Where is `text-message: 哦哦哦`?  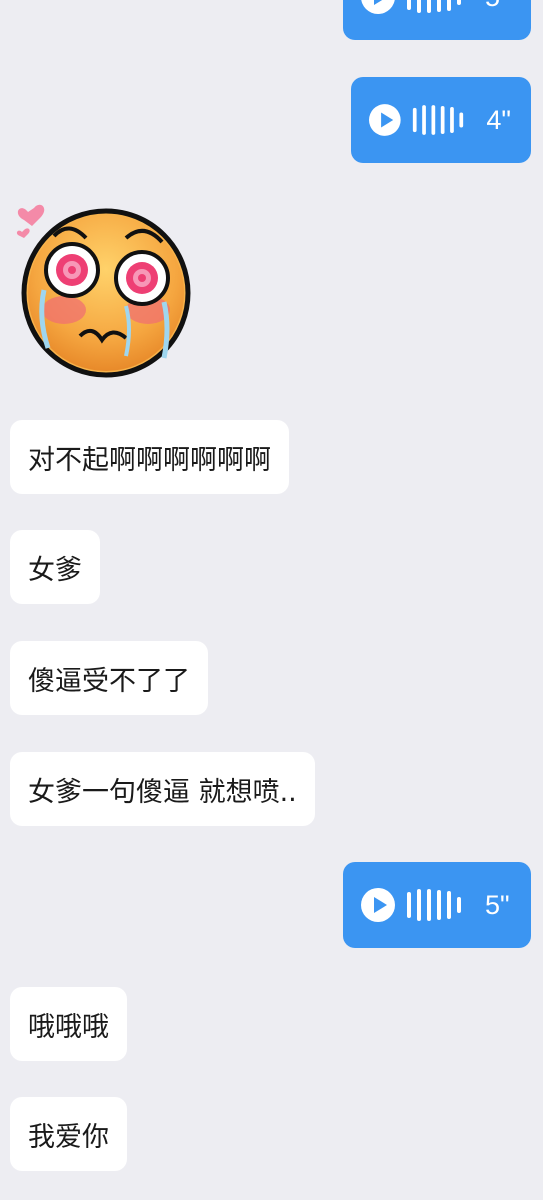 text-message: 哦哦哦 is located at coordinates (68, 1024).